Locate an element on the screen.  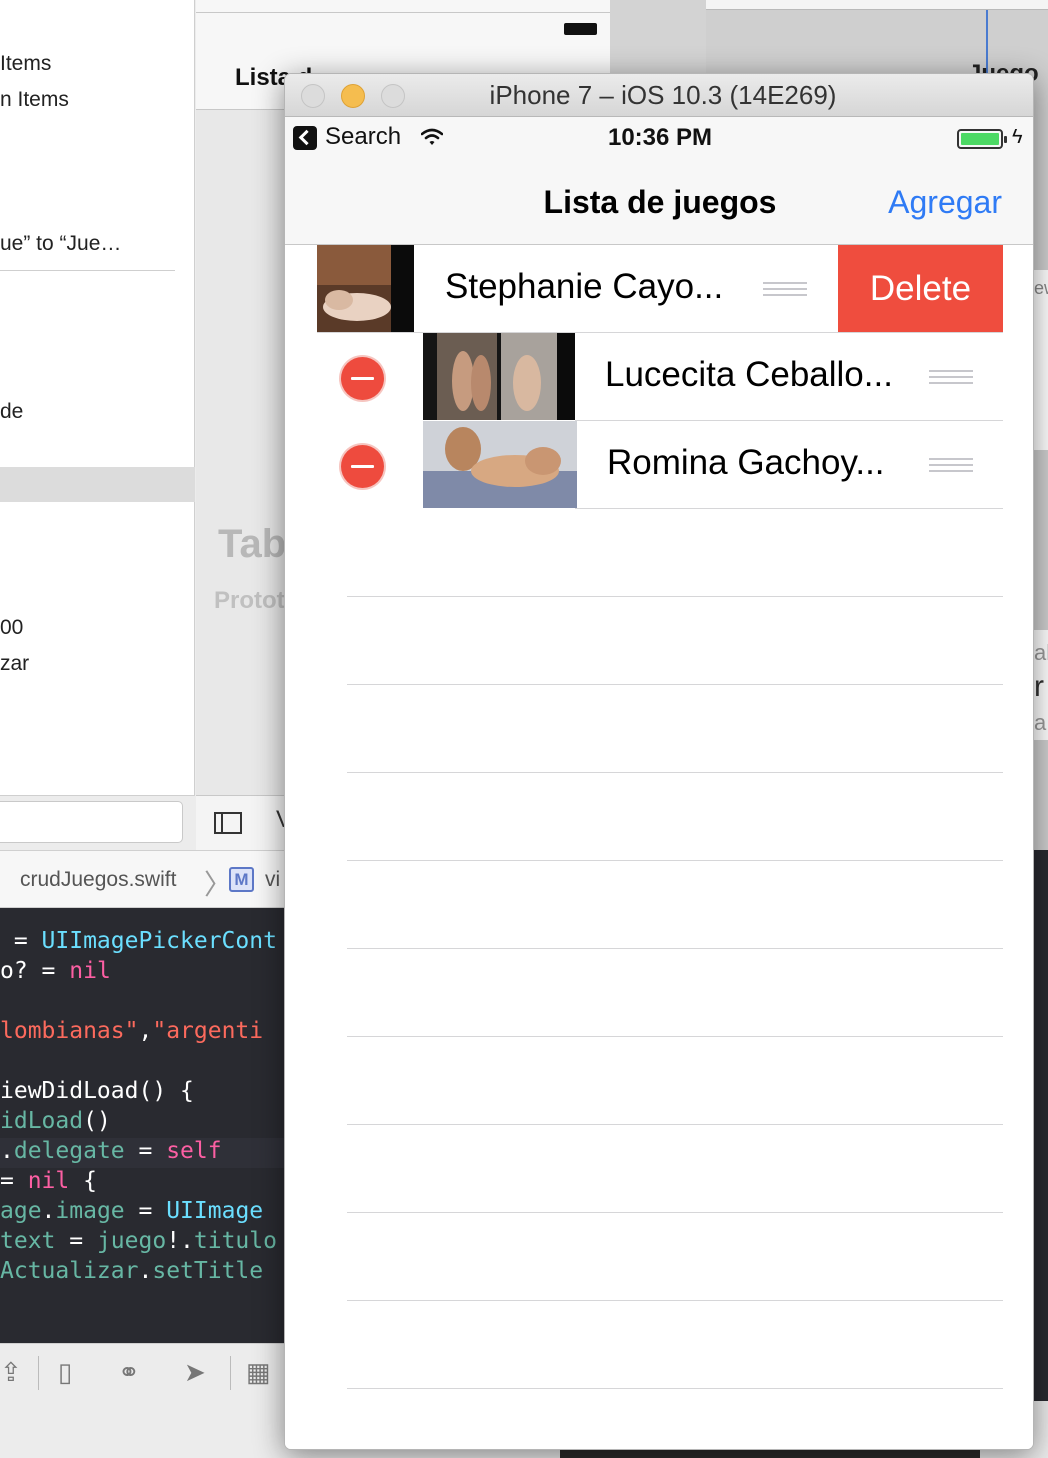
code-token: Actualizar is located at coordinates (69, 1271).